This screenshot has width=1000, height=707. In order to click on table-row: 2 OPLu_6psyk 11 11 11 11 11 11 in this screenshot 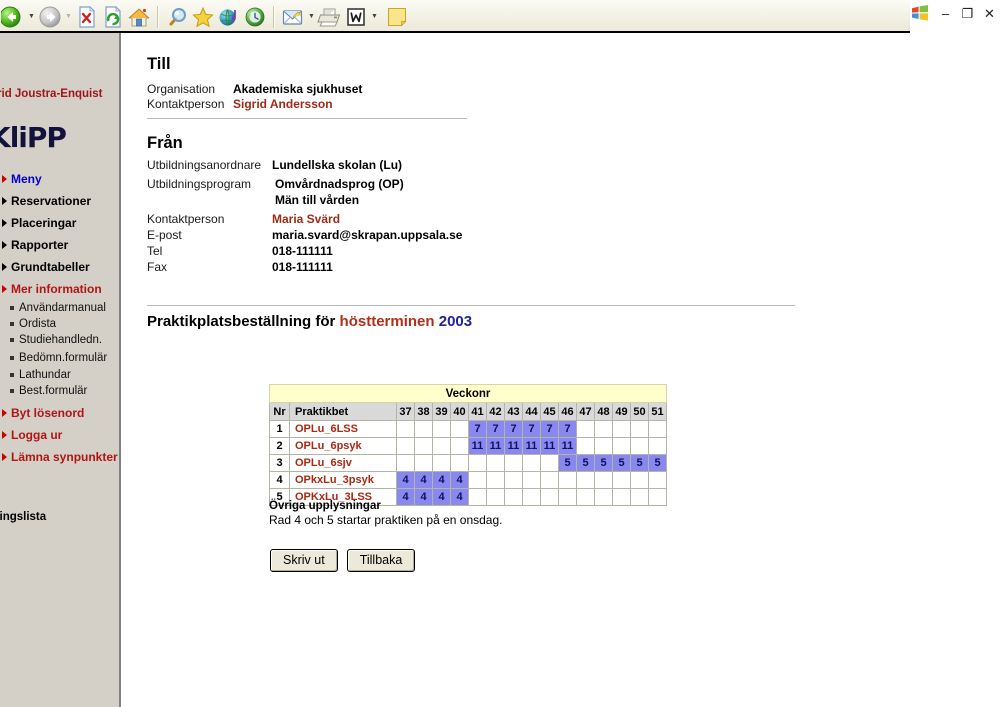, I will do `click(468, 446)`.